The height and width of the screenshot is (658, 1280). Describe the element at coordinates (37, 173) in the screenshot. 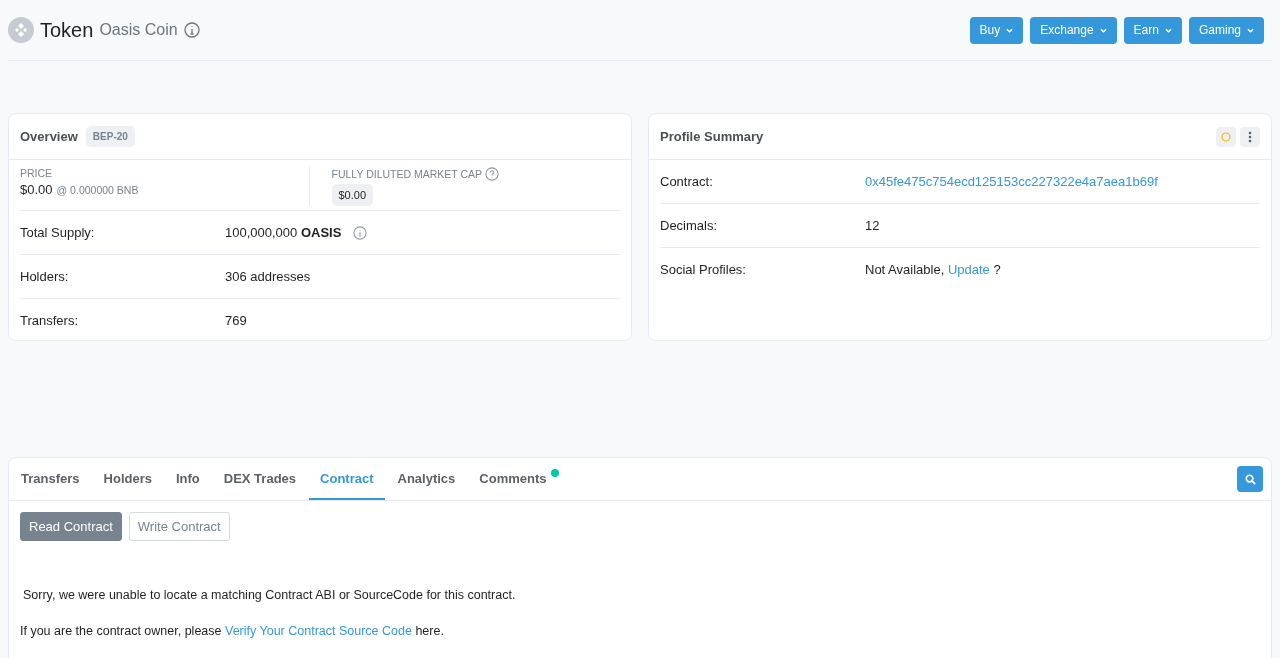

I see `price-label: PRICE` at that location.